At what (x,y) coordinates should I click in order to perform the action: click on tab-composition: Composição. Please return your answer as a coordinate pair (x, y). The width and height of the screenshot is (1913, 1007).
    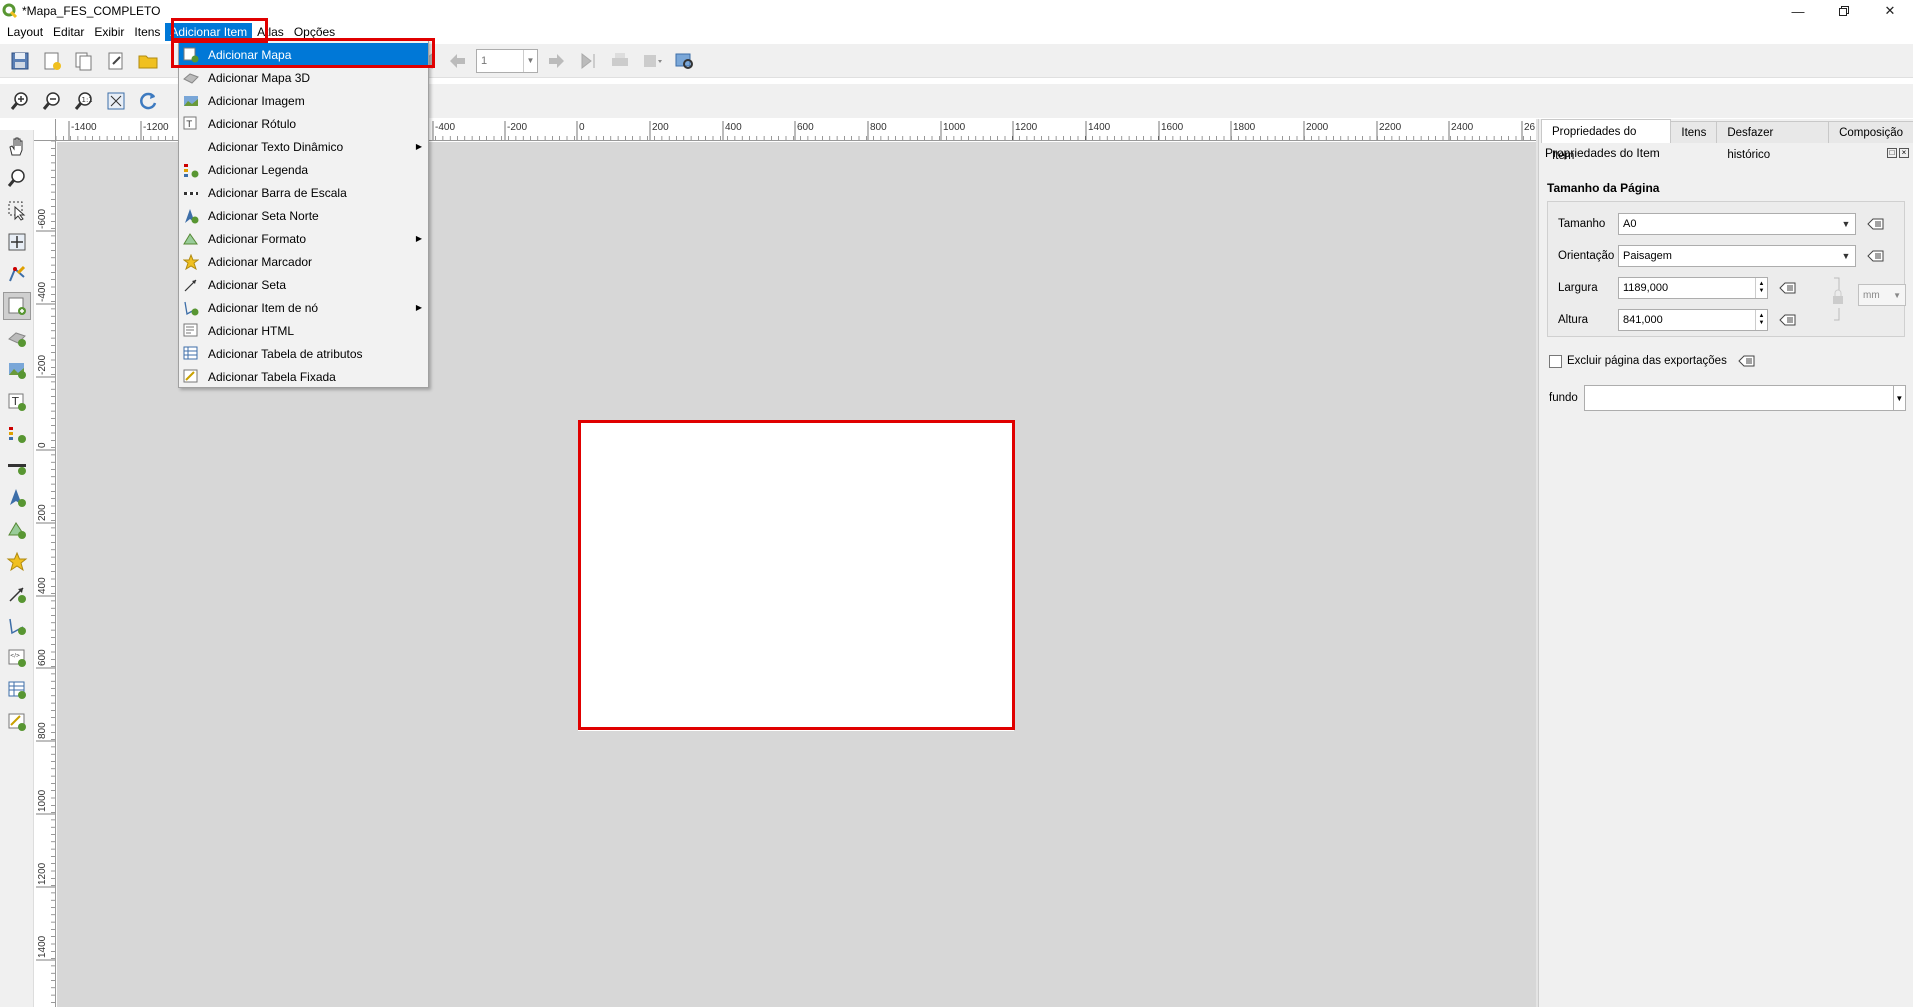
    Looking at the image, I should click on (1870, 132).